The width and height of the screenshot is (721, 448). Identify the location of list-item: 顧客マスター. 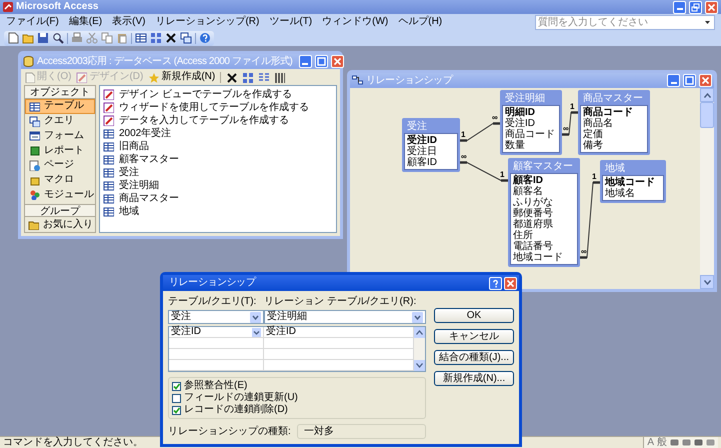
(149, 159).